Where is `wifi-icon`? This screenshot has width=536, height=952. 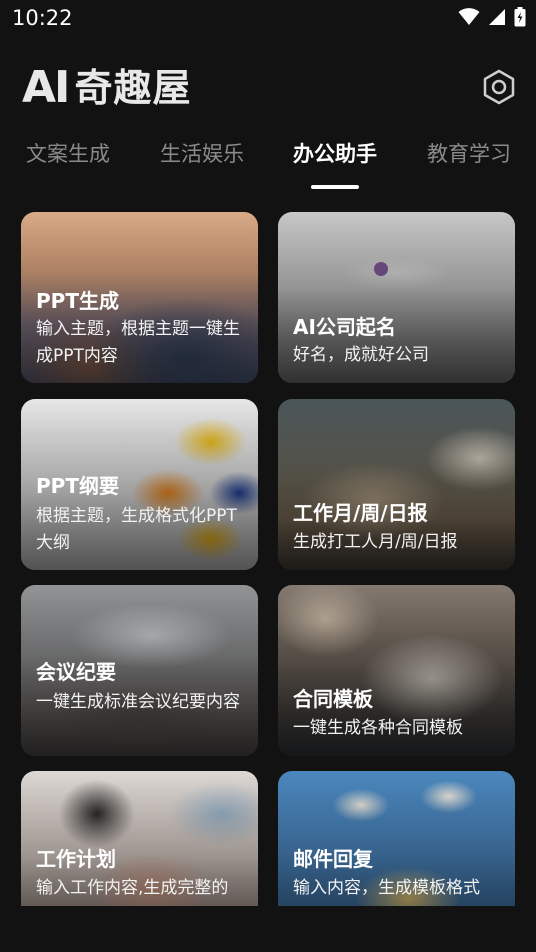
wifi-icon is located at coordinates (469, 16).